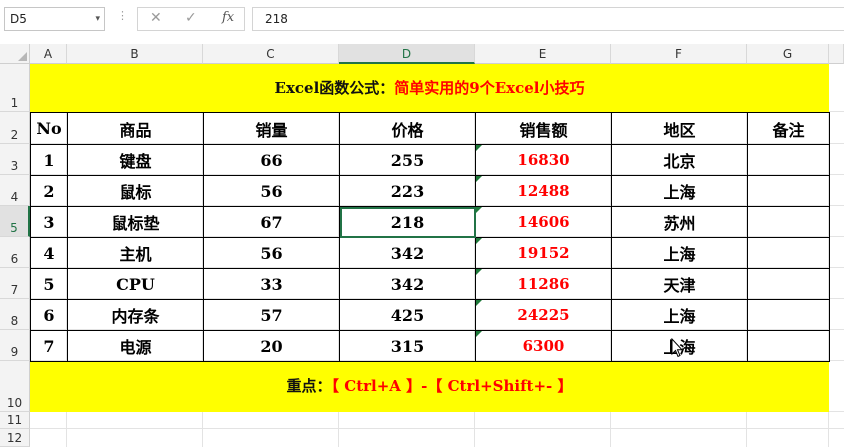 The height and width of the screenshot is (447, 844). Describe the element at coordinates (135, 191) in the screenshot. I see `table-cell: 鼠标` at that location.